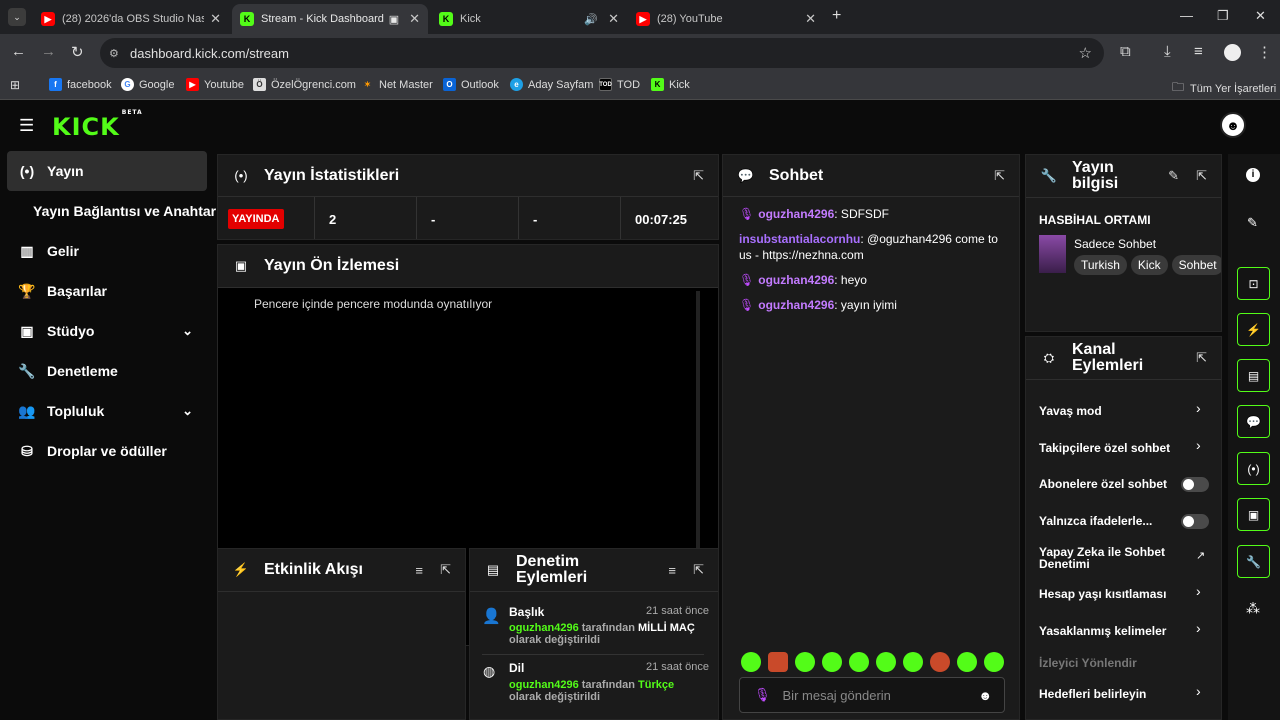 Image resolution: width=1280 pixels, height=720 pixels. I want to click on media-control-icon: ≡, so click(1198, 51).